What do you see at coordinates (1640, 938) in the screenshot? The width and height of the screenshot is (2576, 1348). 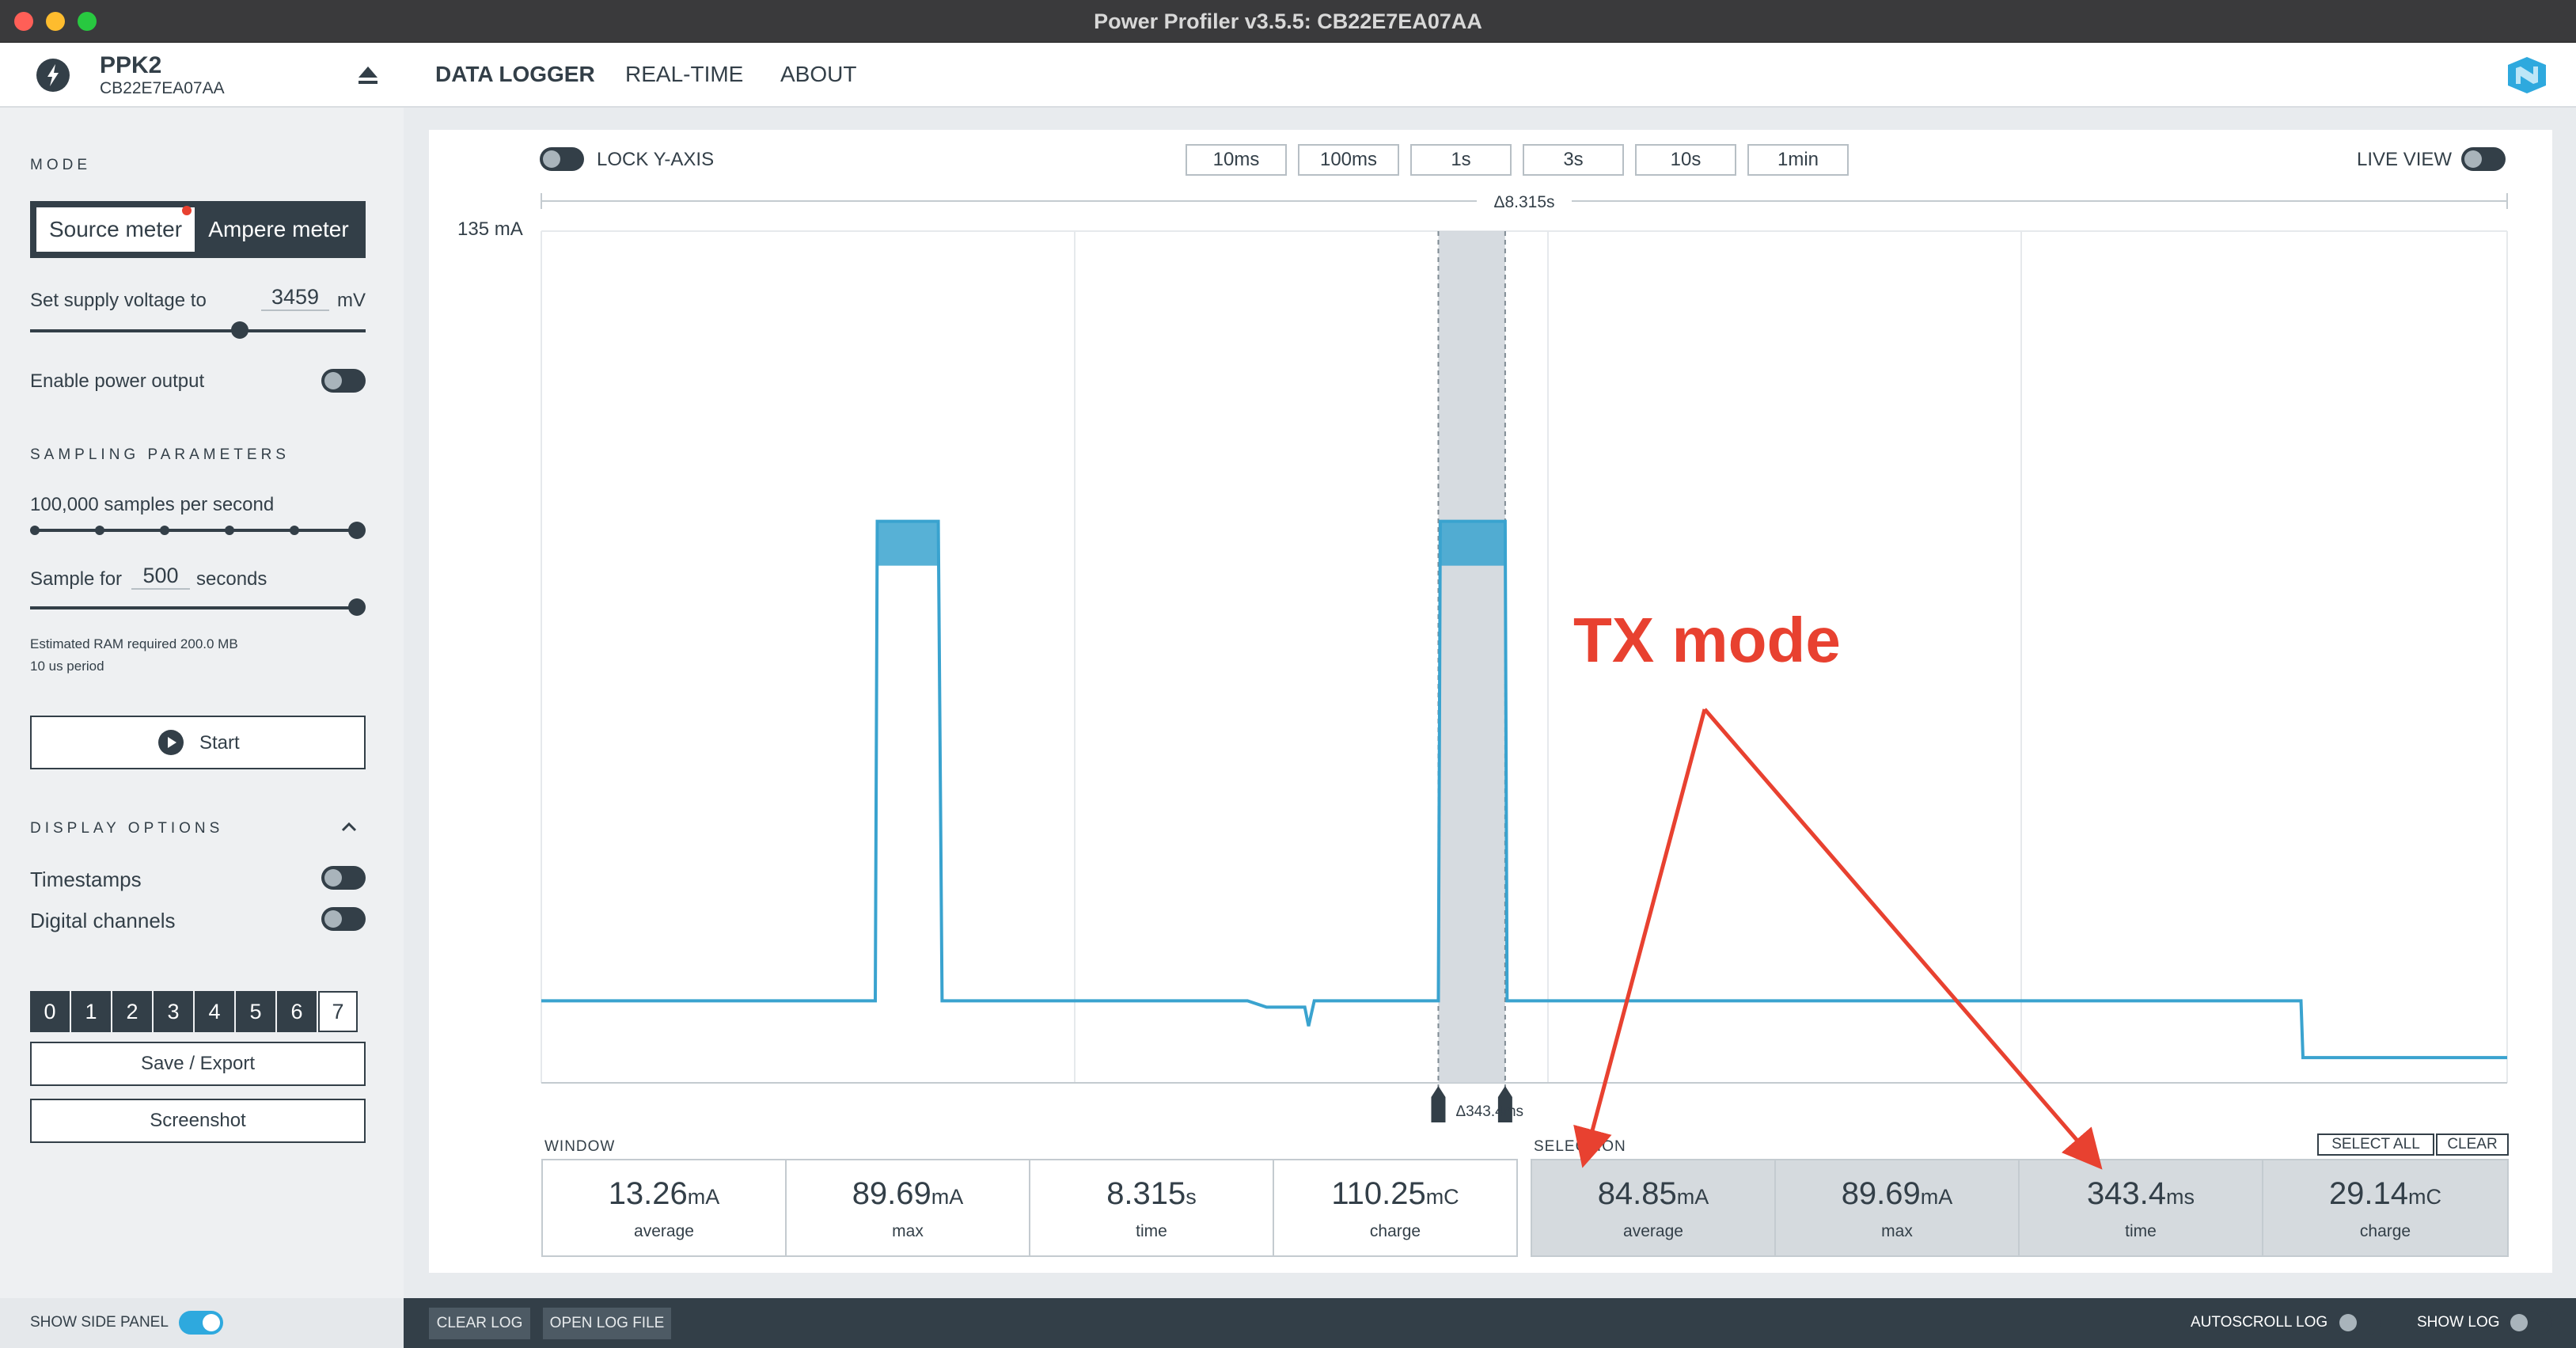 I see `arrow-to-average` at bounding box center [1640, 938].